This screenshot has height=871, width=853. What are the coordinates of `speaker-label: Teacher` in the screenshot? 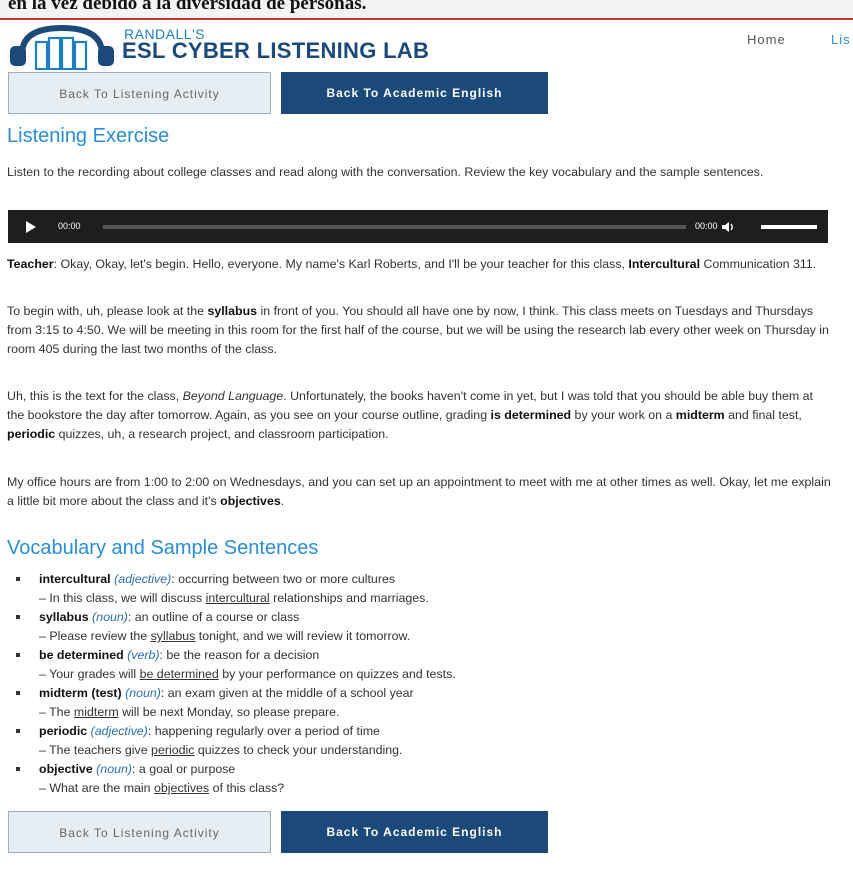 It's located at (30, 264).